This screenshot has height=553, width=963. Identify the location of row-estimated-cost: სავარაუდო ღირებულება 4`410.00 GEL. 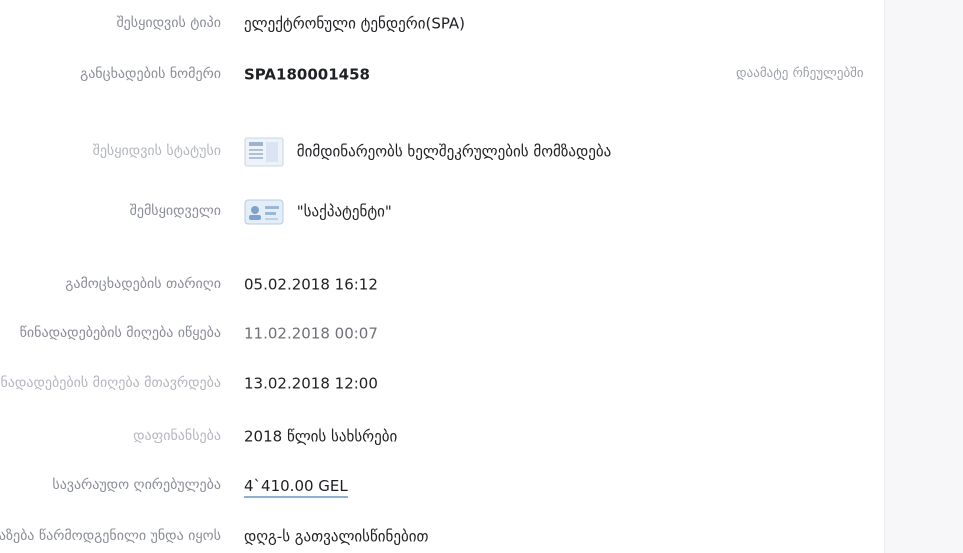
(442, 485).